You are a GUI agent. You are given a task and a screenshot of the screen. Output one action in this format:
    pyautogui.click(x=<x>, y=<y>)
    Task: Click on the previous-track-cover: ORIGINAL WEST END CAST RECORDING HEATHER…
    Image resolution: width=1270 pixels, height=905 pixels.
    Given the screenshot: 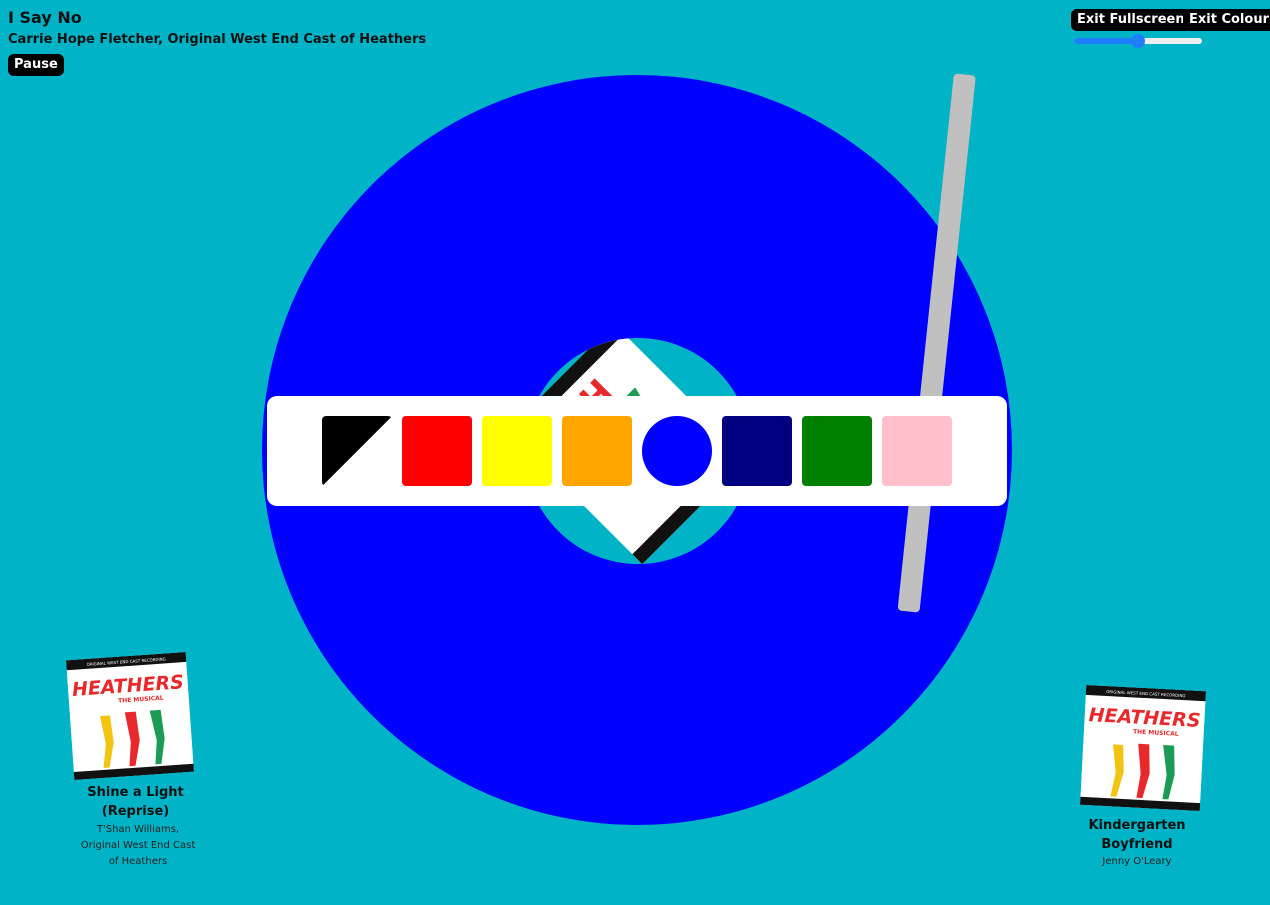 What is the action you would take?
    pyautogui.click(x=130, y=716)
    